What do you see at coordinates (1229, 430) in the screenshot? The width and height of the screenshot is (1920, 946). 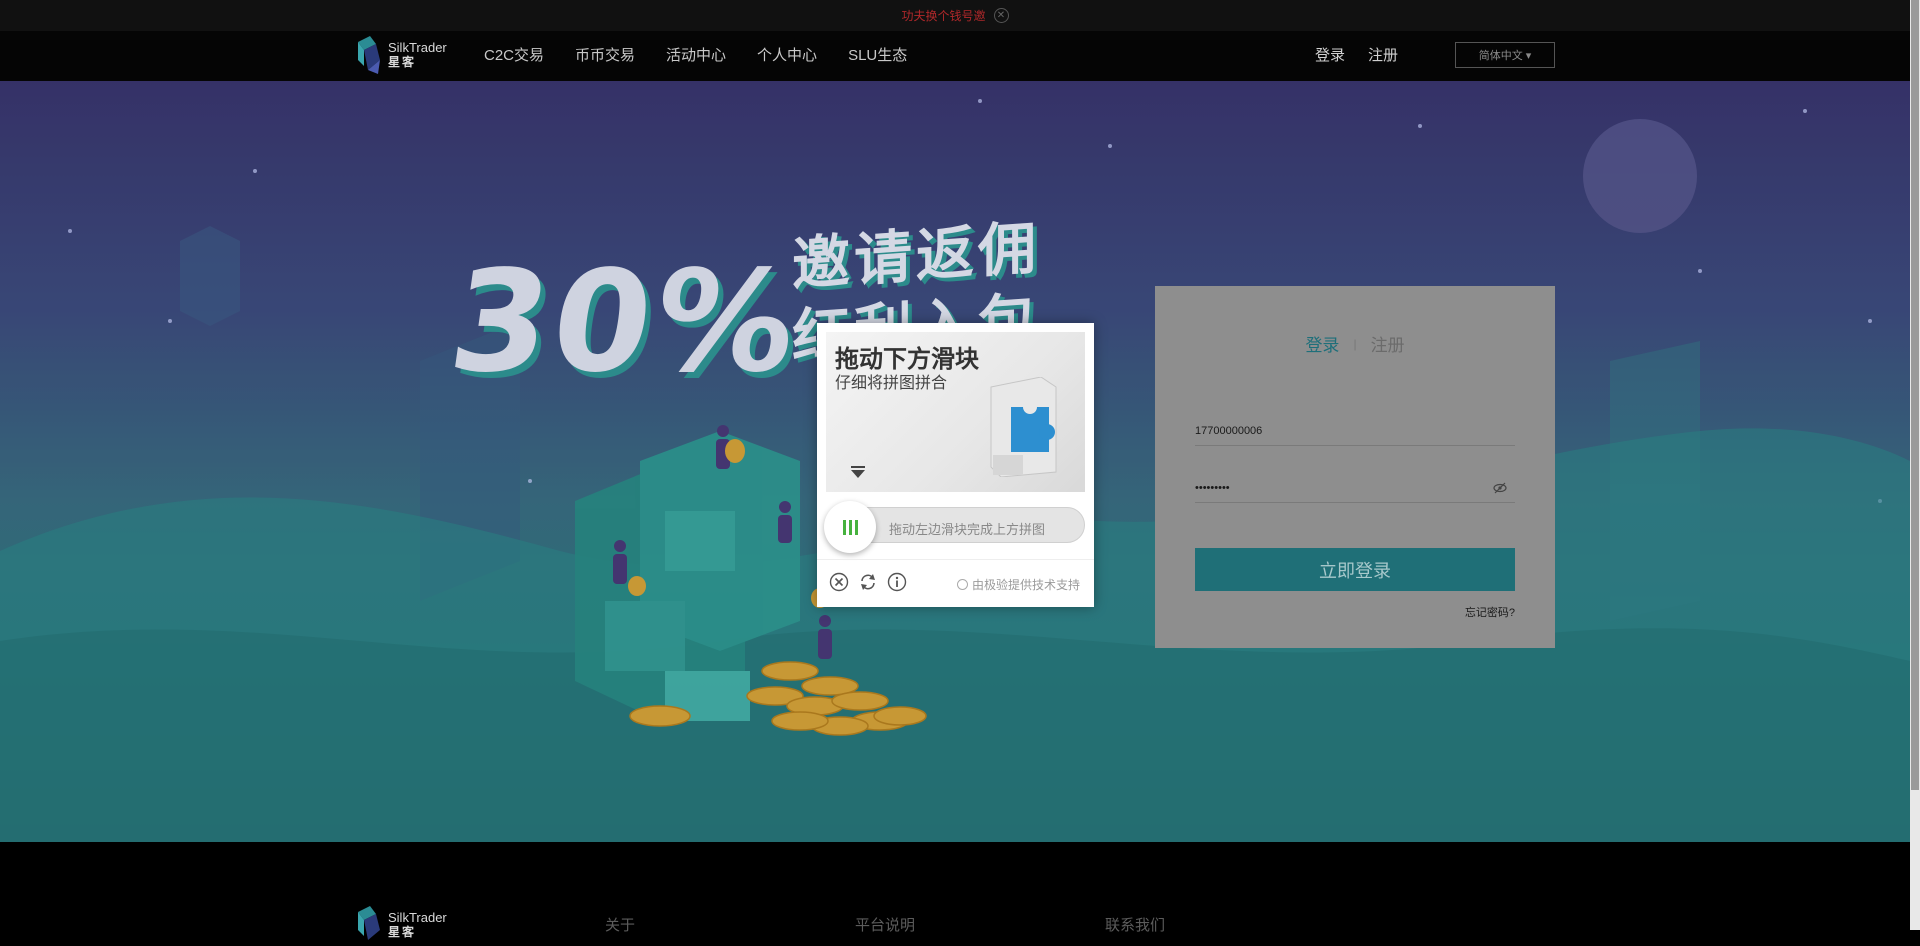 I see `phone-value: 17700000006` at bounding box center [1229, 430].